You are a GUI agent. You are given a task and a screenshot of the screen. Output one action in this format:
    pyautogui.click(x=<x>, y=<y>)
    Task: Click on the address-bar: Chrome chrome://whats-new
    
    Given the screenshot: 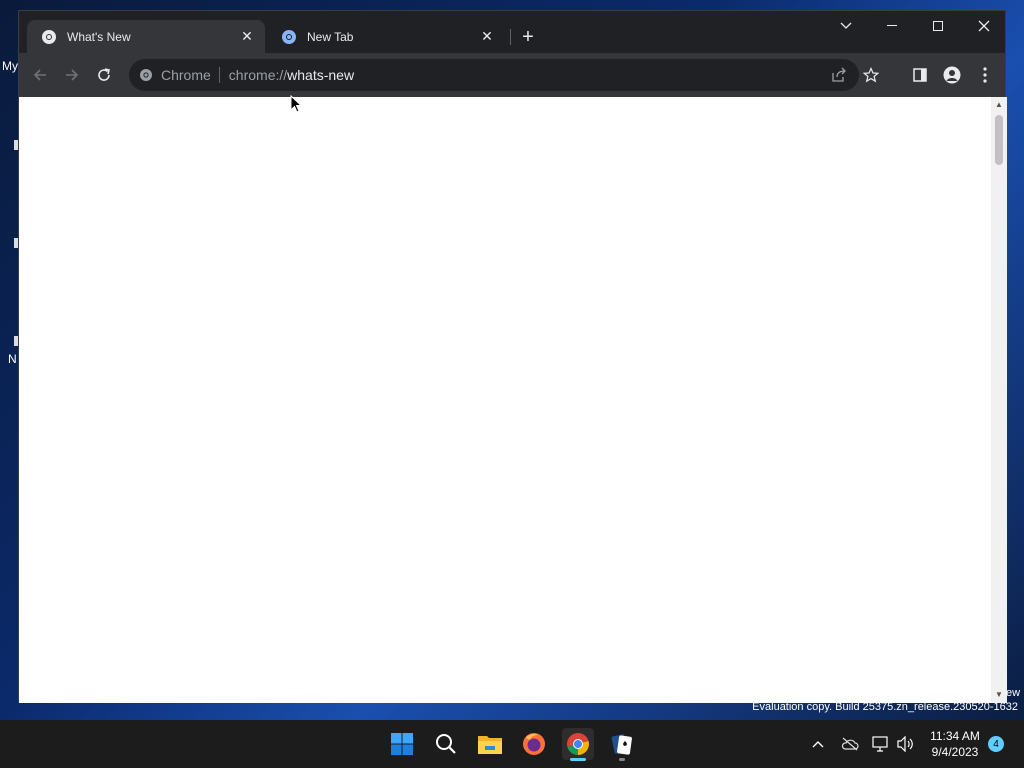 What is the action you would take?
    pyautogui.click(x=504, y=75)
    